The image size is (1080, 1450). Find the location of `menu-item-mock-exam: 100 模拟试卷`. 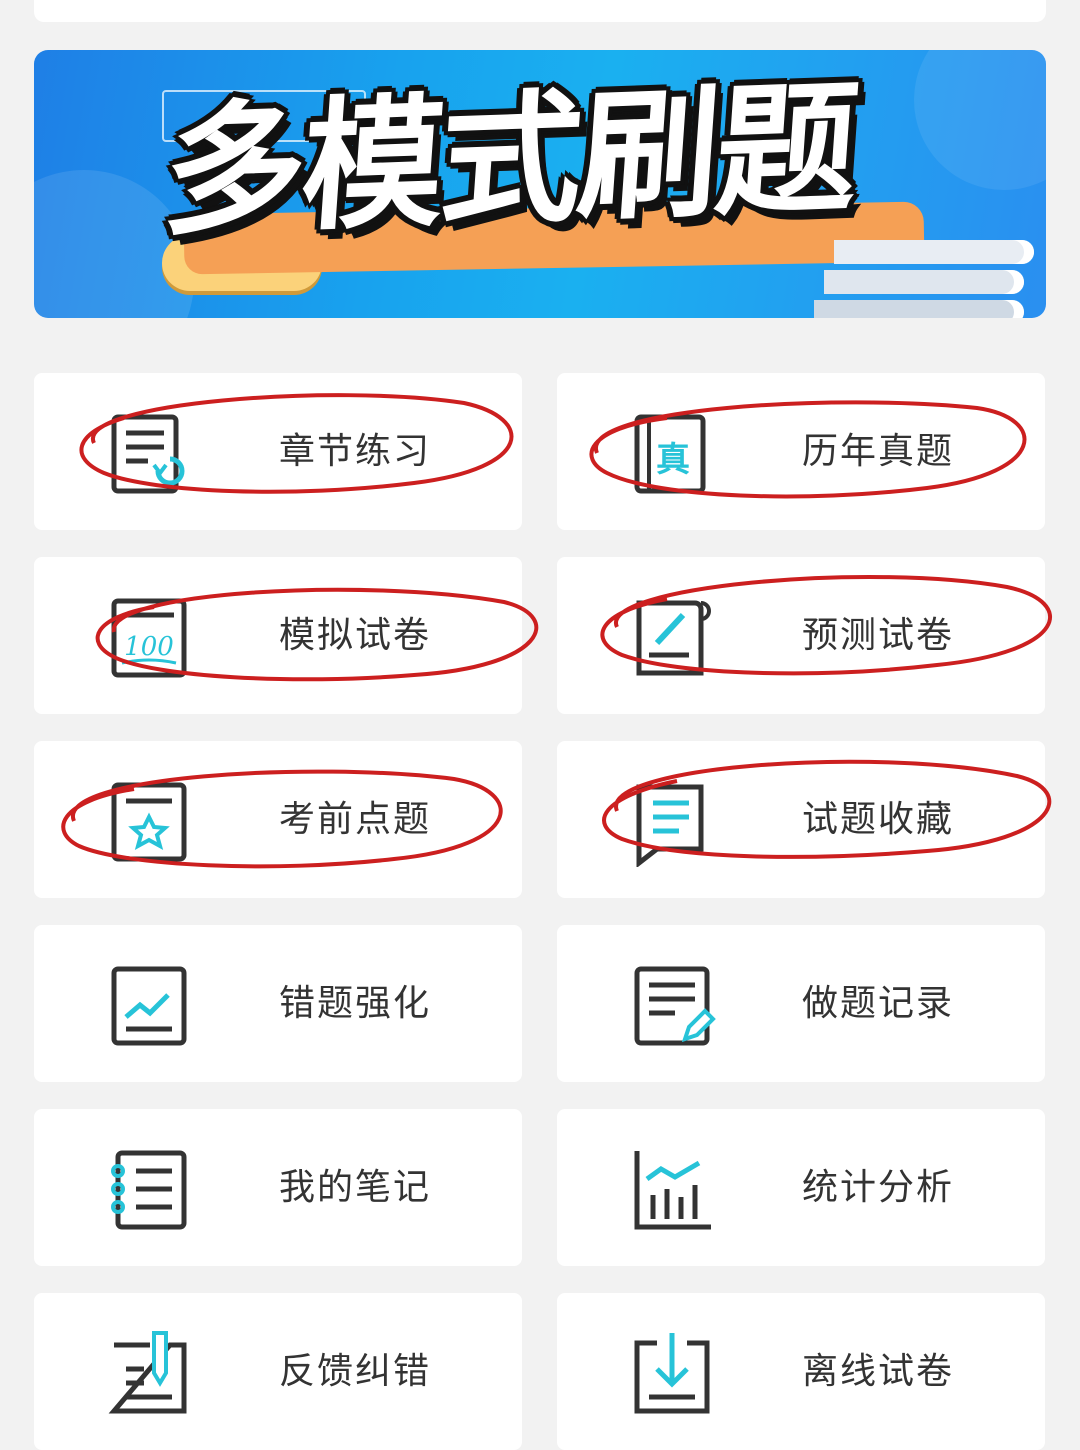

menu-item-mock-exam: 100 模拟试卷 is located at coordinates (286, 635).